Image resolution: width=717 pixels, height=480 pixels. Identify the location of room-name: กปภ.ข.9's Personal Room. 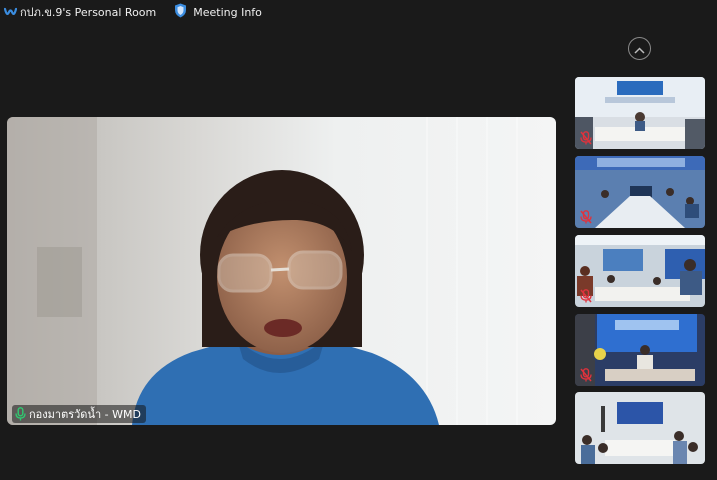
(88, 12).